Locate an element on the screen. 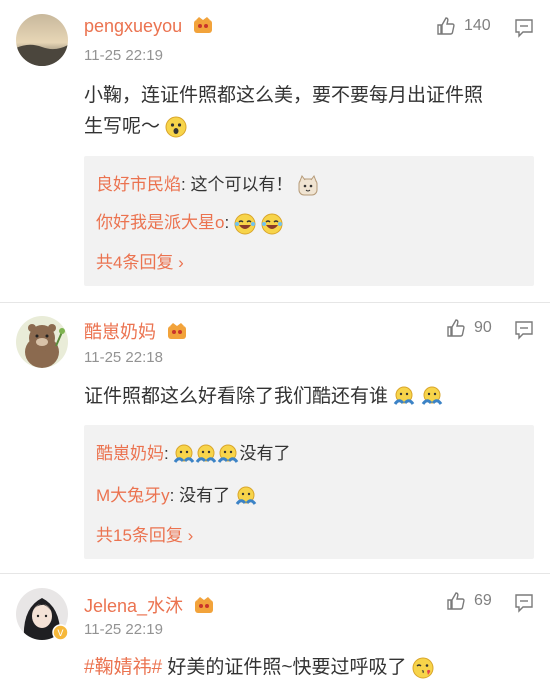 The width and height of the screenshot is (550, 694). reply-username: M大兔牙y is located at coordinates (133, 495).